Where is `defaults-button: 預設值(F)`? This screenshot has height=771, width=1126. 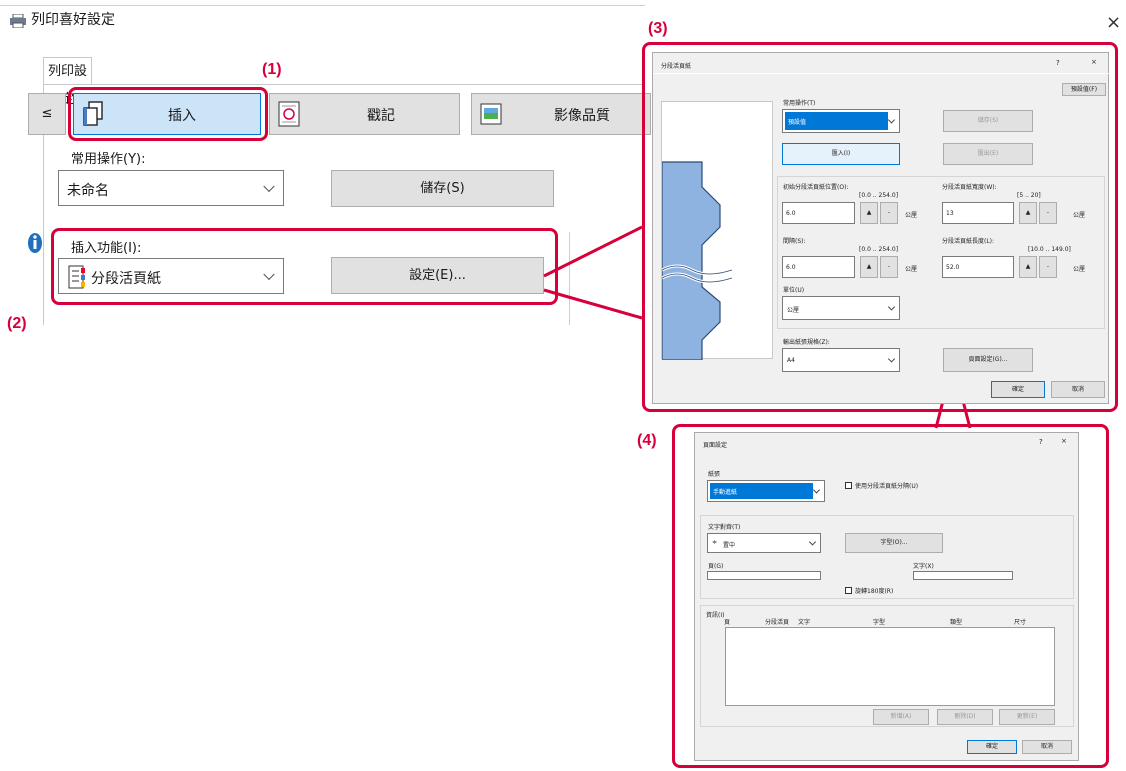
defaults-button: 預設值(F) is located at coordinates (1084, 89).